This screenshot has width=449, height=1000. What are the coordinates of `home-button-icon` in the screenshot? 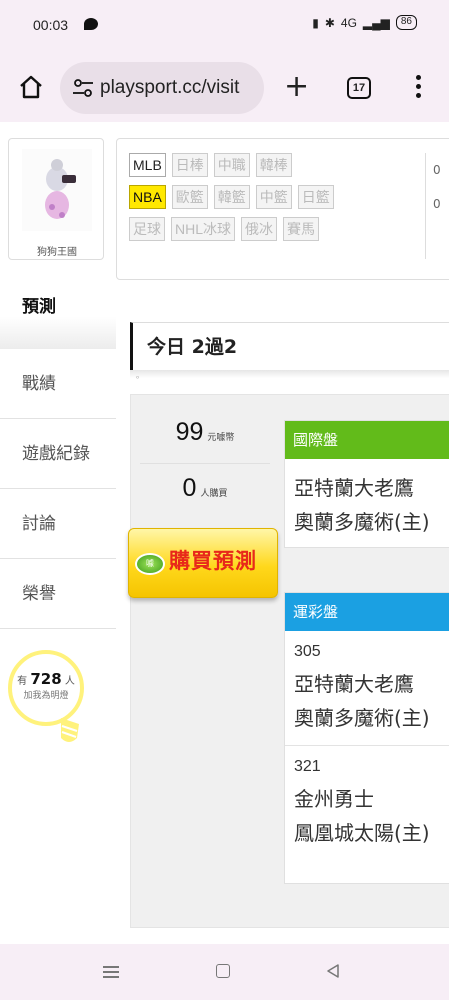 It's located at (223, 971).